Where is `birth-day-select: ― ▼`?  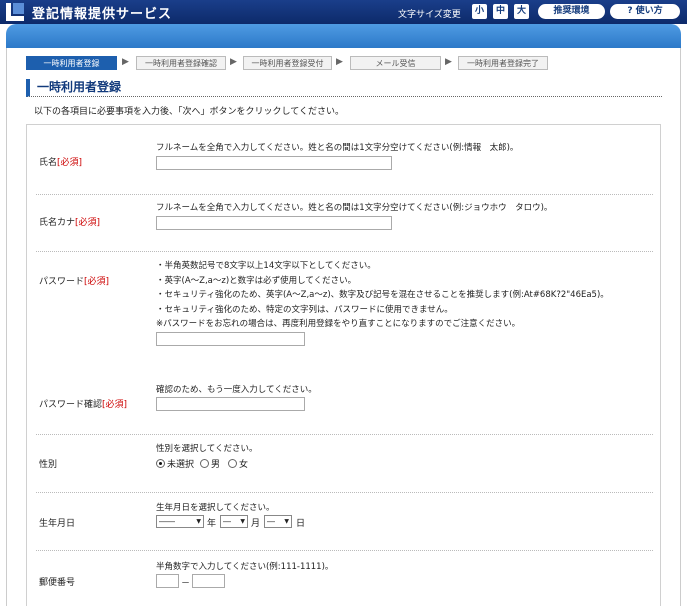 birth-day-select: ― ▼ is located at coordinates (278, 521).